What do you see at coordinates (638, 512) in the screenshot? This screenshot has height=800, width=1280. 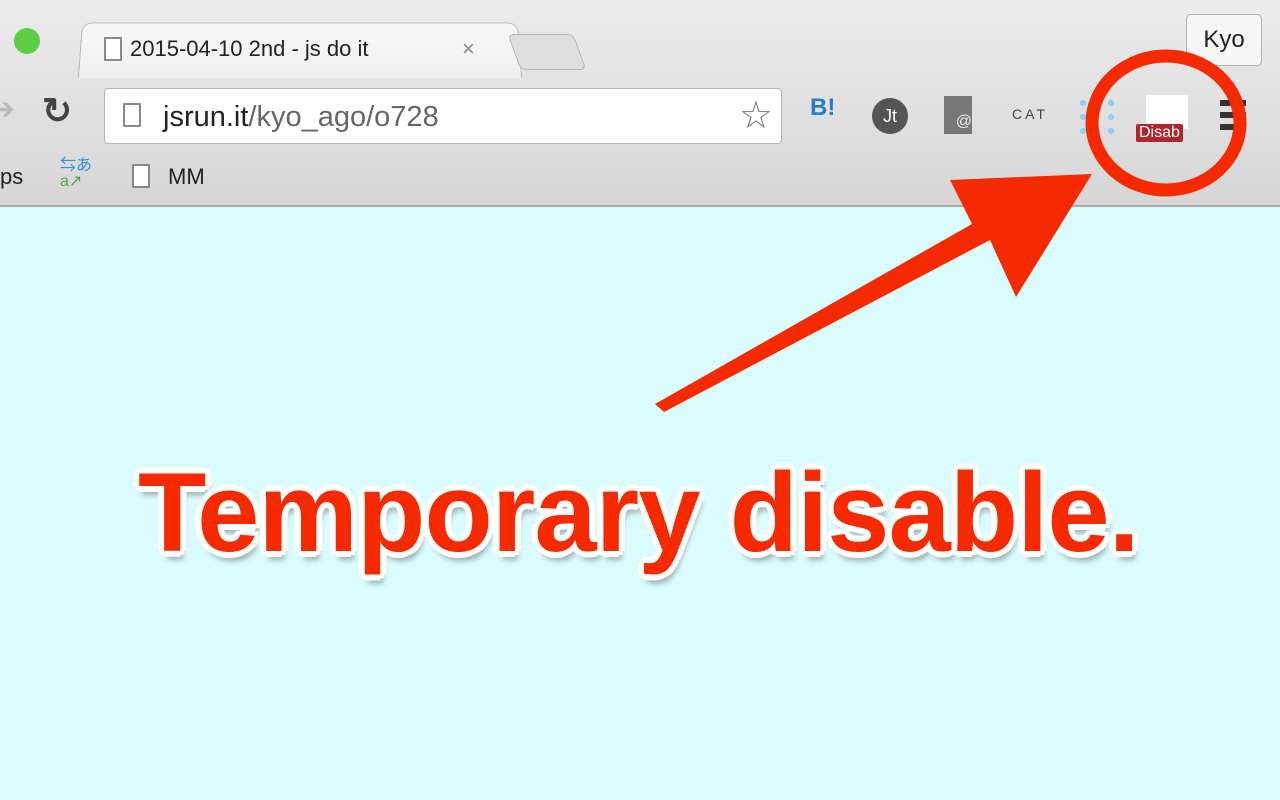 I see `annotation-caption: Temporary disable.` at bounding box center [638, 512].